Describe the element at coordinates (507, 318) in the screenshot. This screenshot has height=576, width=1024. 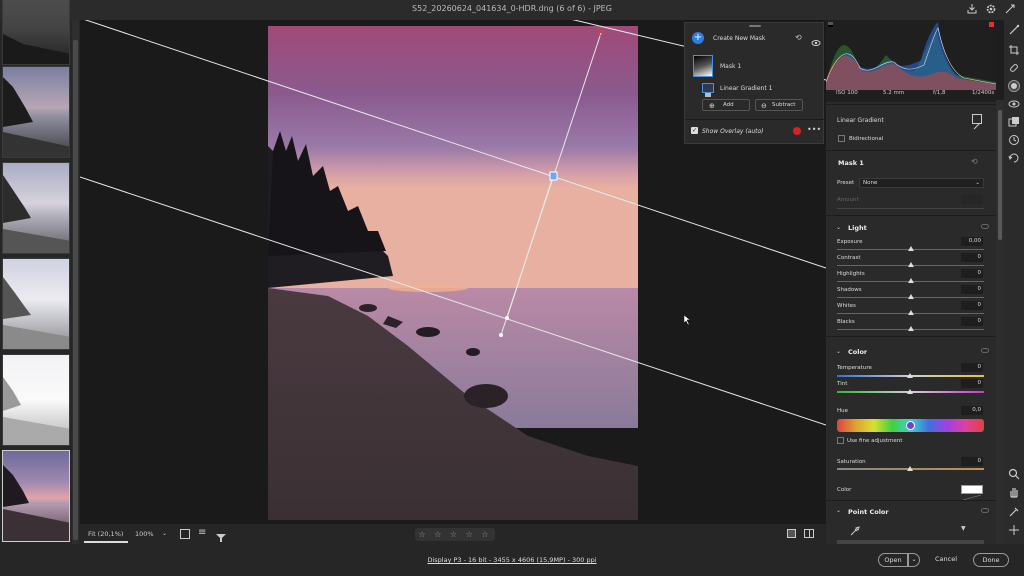
I see `gradient-mid-handle` at that location.